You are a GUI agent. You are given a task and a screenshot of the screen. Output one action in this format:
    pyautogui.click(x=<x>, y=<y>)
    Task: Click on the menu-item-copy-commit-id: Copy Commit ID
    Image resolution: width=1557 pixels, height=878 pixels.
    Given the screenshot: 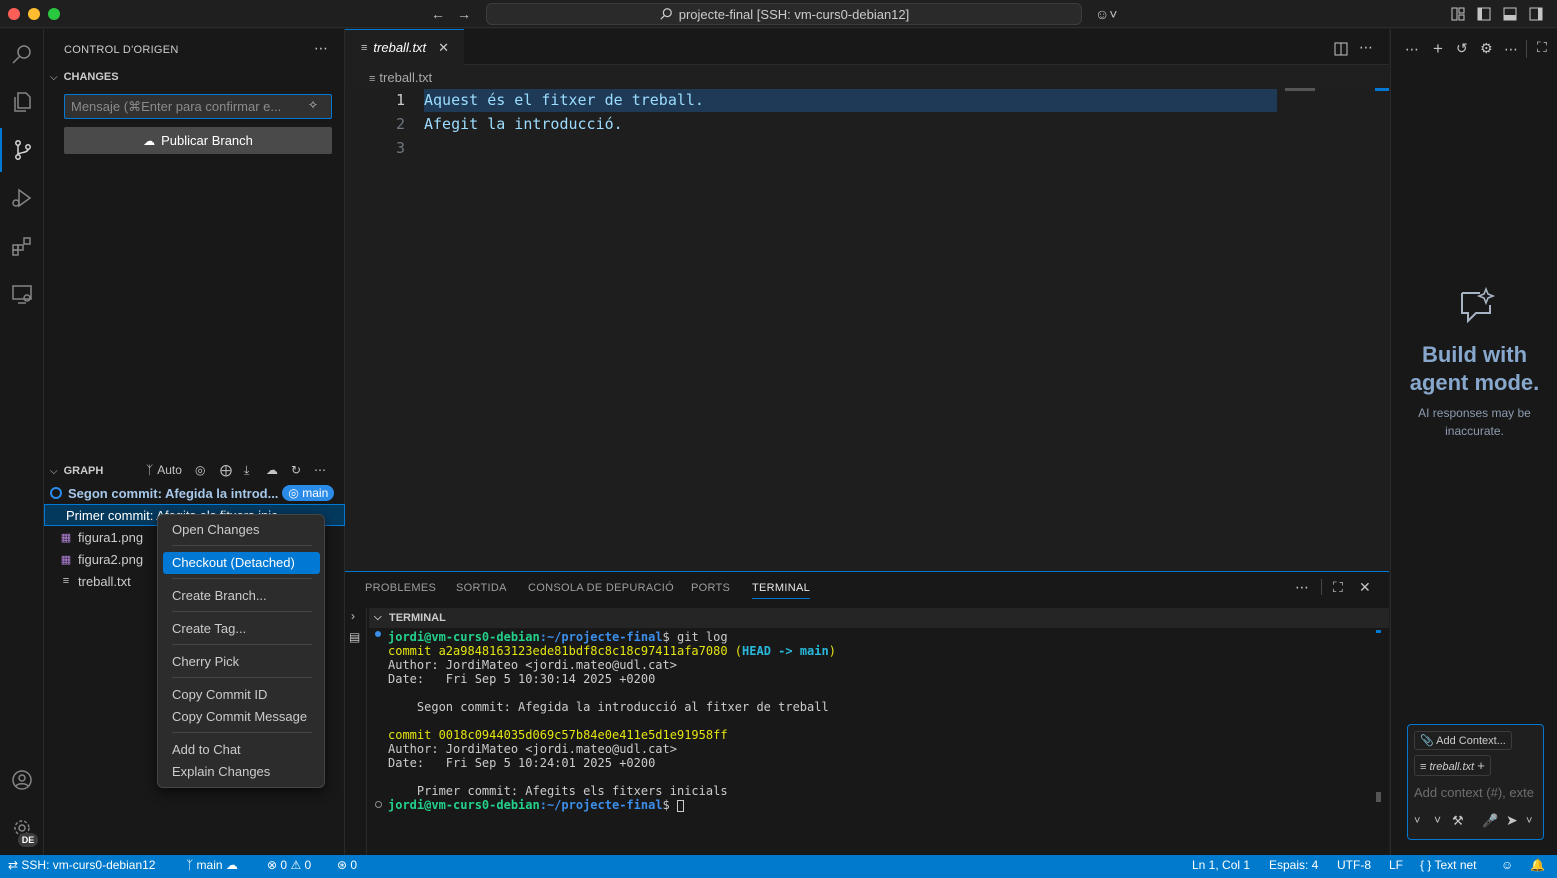 What is the action you would take?
    pyautogui.click(x=241, y=695)
    